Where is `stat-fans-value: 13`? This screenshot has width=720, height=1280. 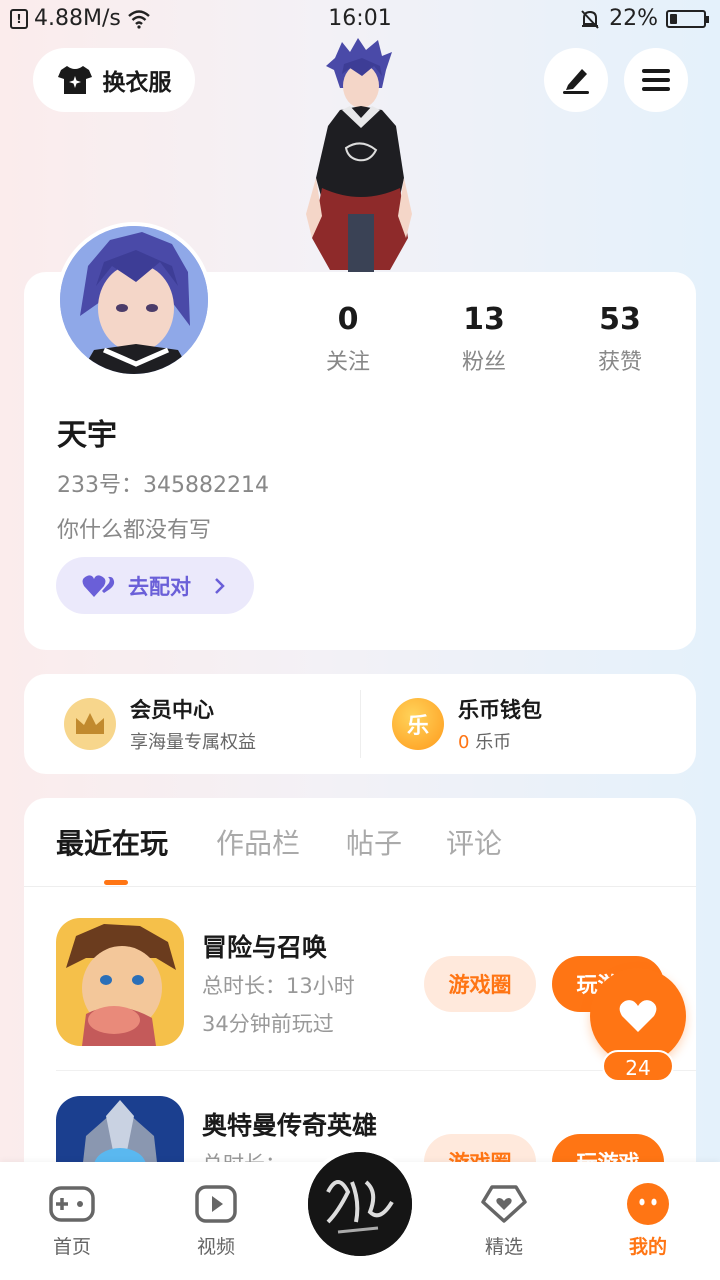
stat-fans-value: 13 is located at coordinates (484, 319).